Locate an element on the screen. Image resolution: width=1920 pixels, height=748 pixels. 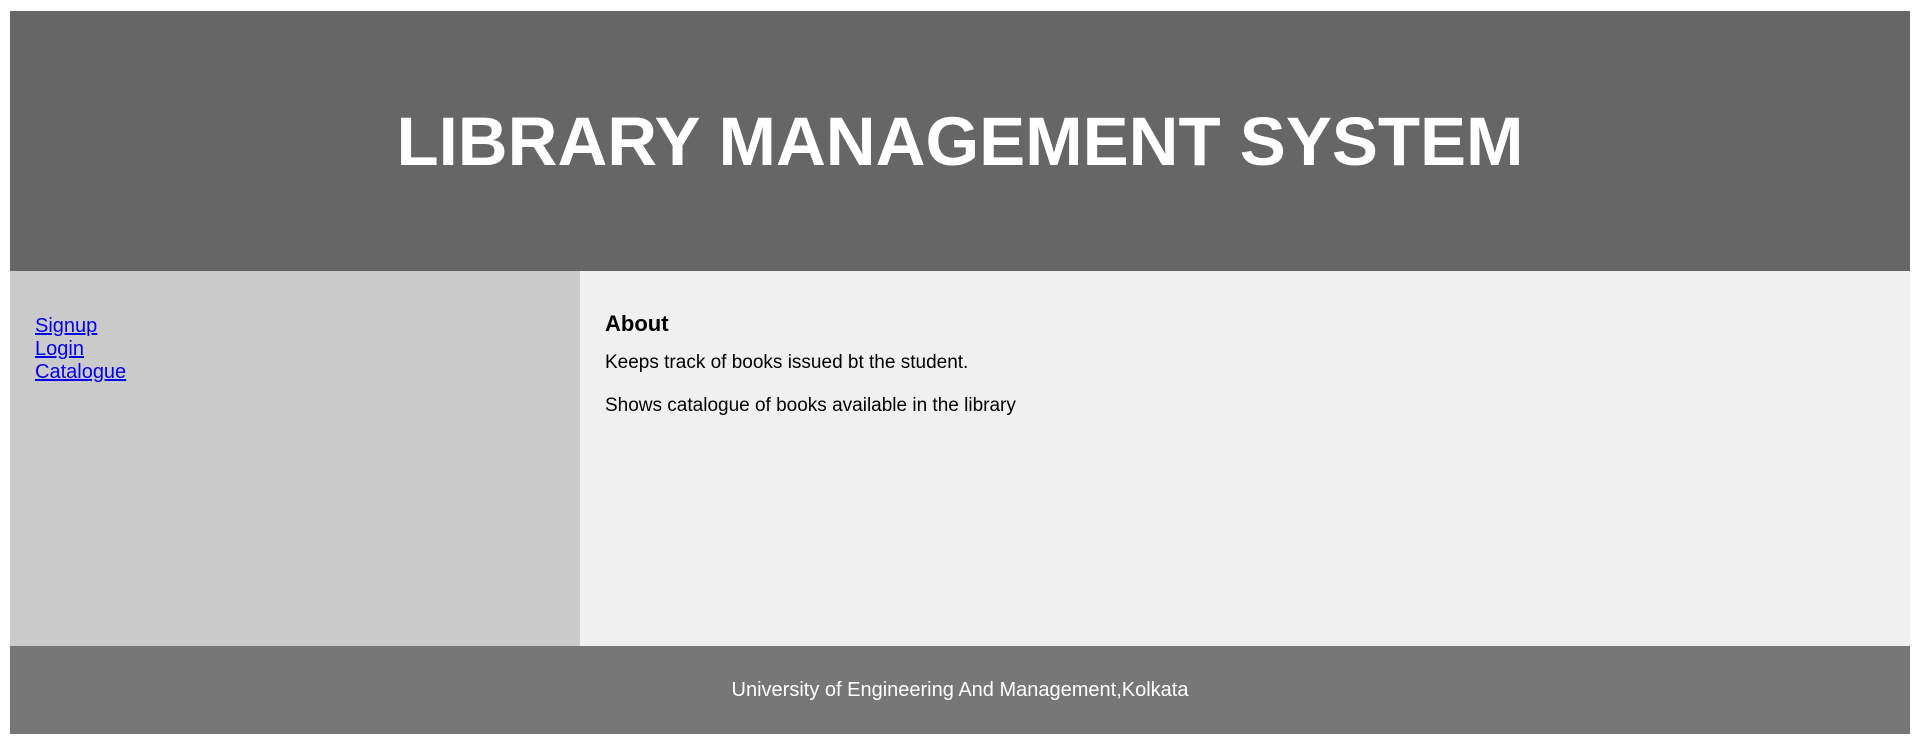
signup-link: Signup is located at coordinates (307, 326).